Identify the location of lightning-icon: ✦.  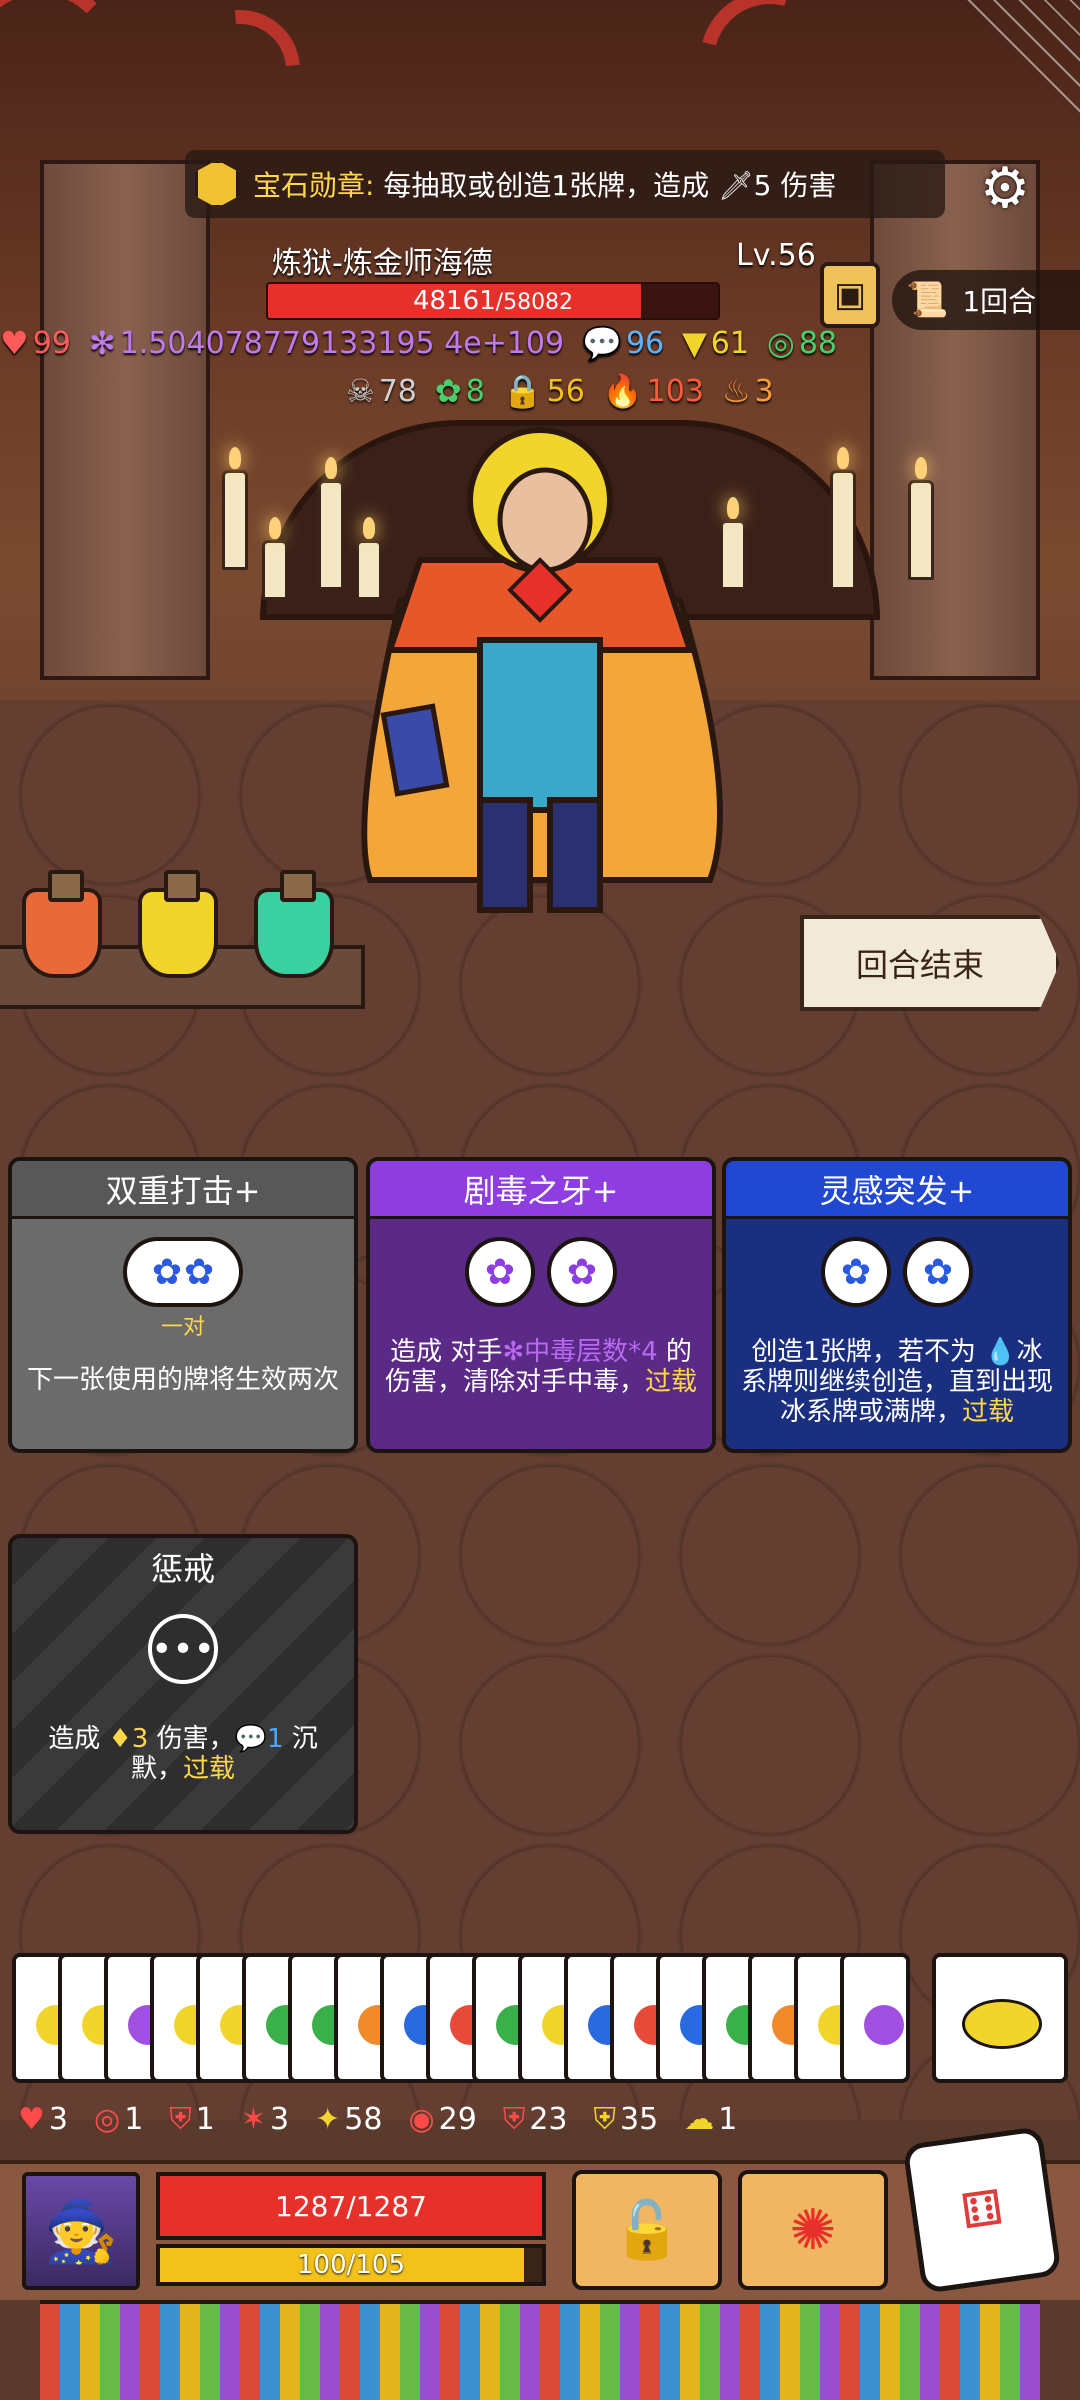
(328, 2119).